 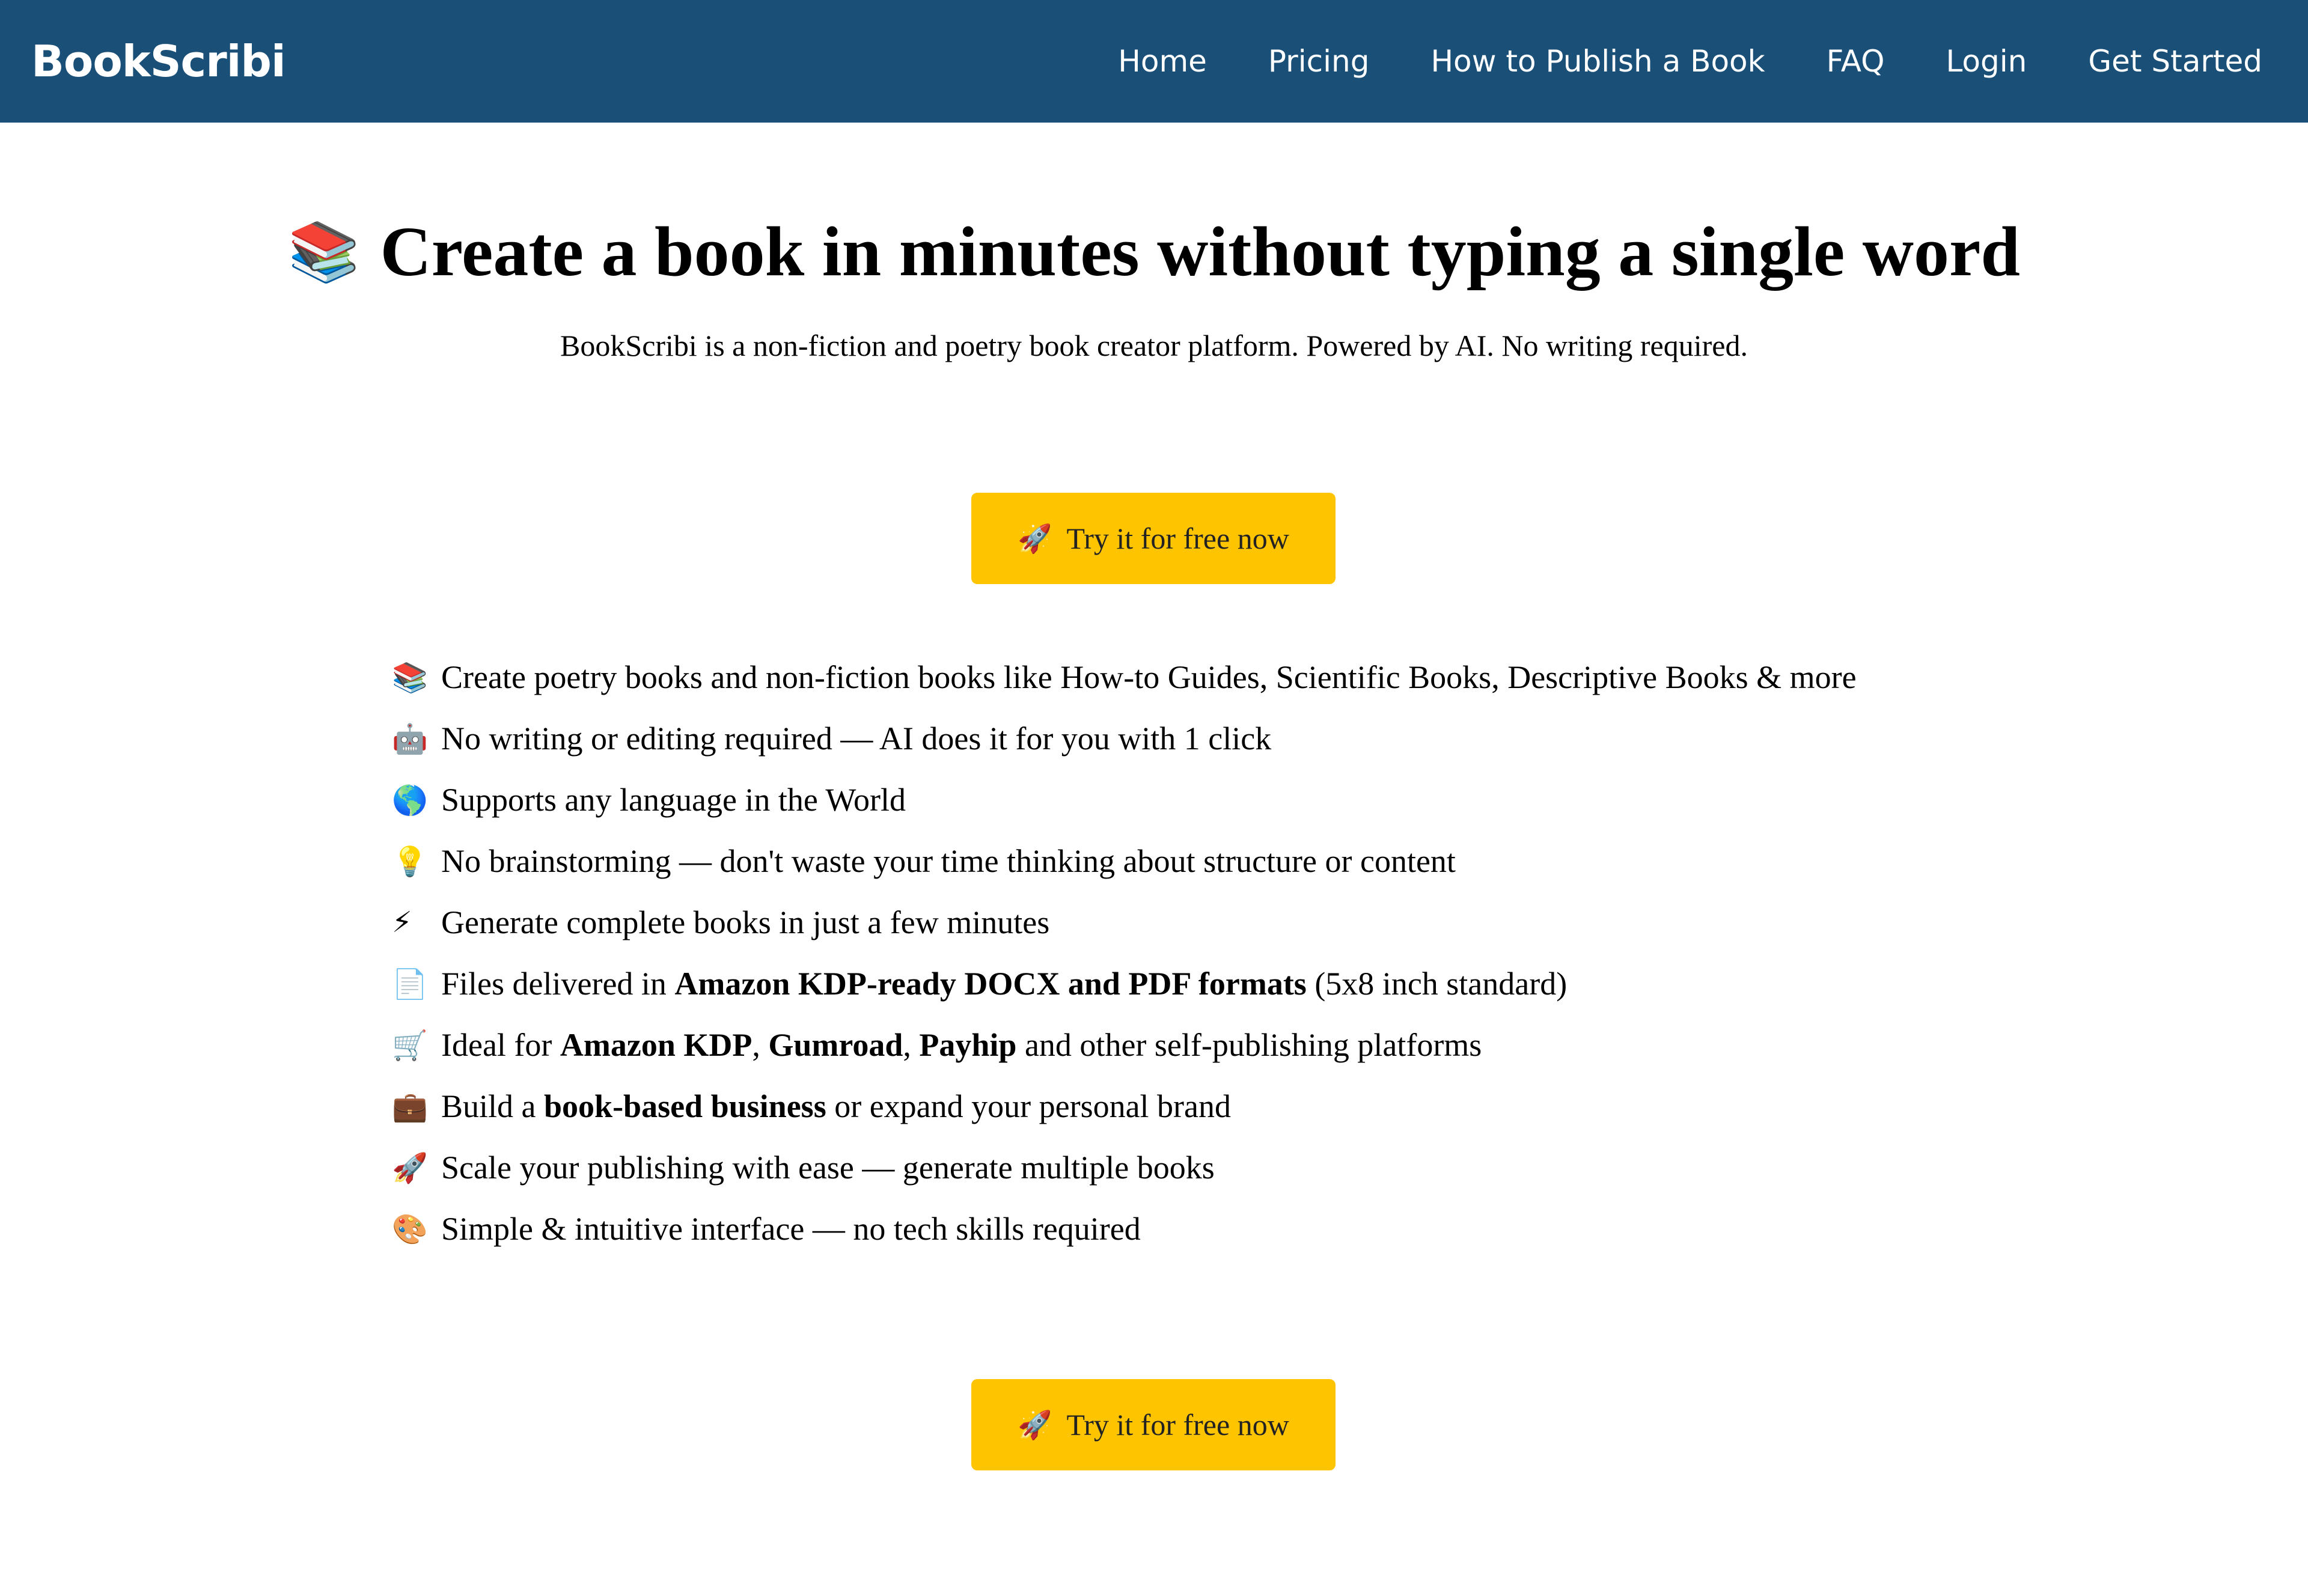 What do you see at coordinates (1162, 61) in the screenshot?
I see `nav-home: Home` at bounding box center [1162, 61].